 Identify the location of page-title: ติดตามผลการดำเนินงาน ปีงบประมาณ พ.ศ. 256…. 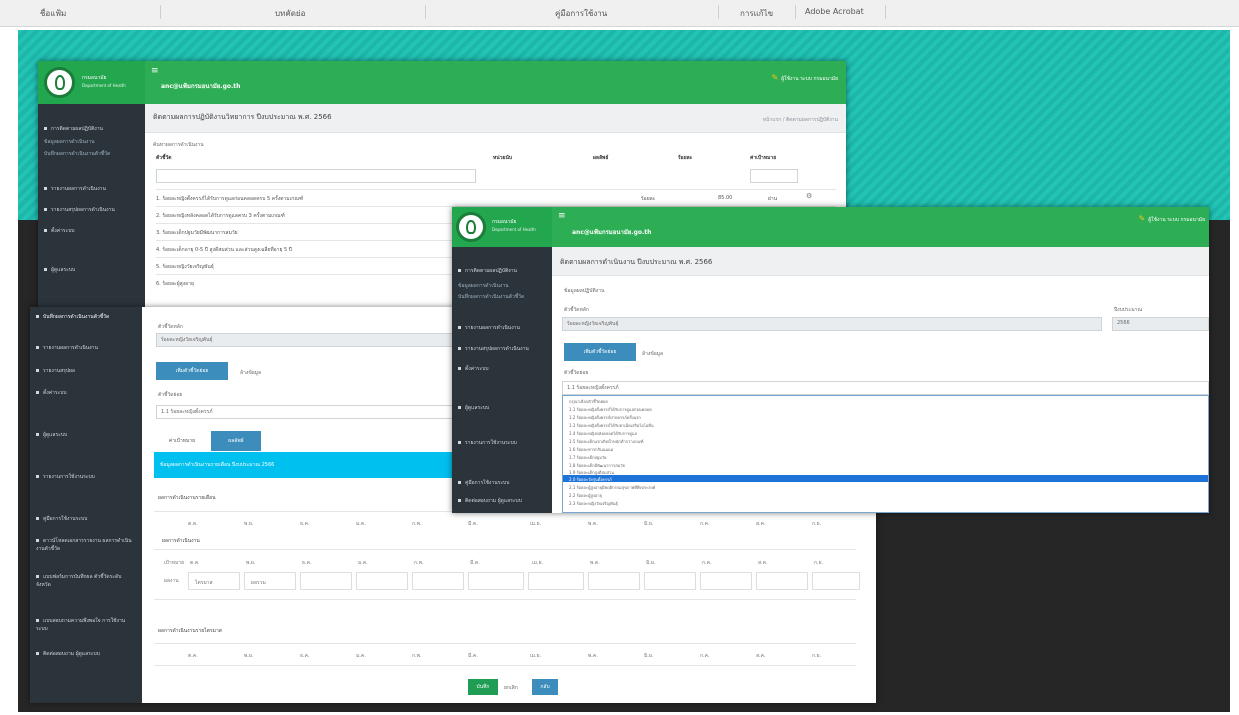
(636, 262).